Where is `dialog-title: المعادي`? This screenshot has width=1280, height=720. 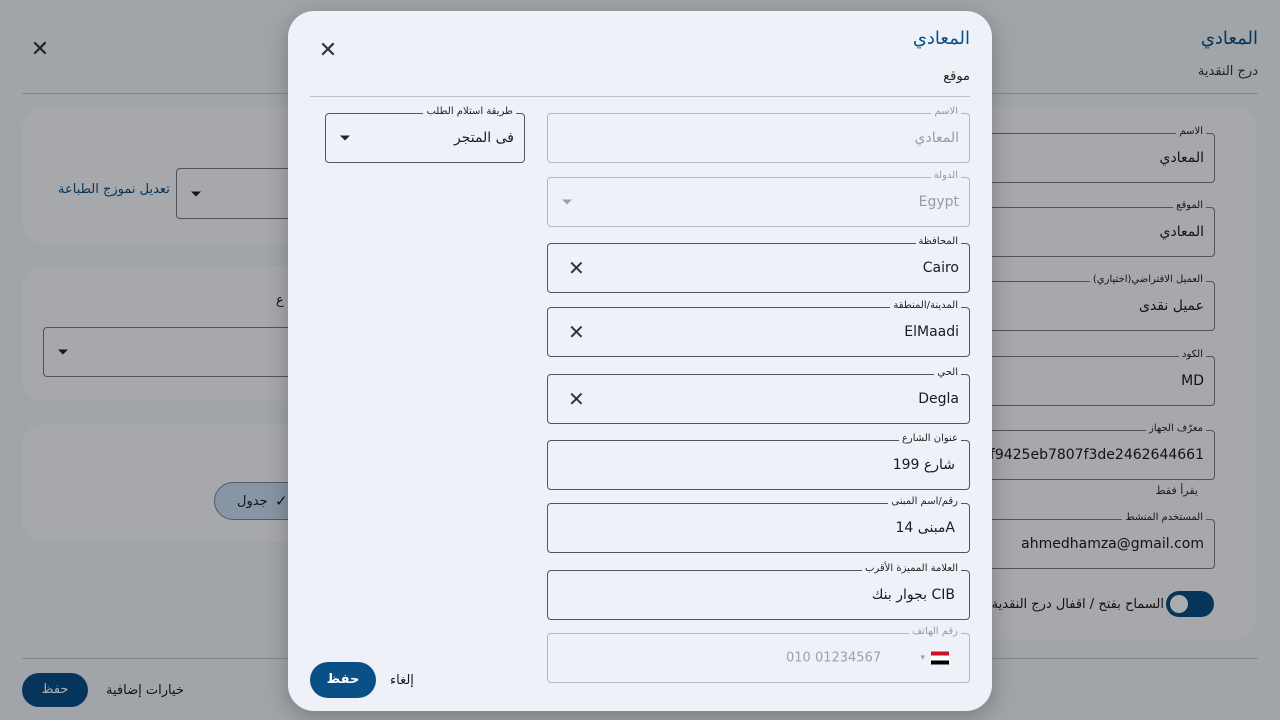
dialog-title: المعادي is located at coordinates (941, 38).